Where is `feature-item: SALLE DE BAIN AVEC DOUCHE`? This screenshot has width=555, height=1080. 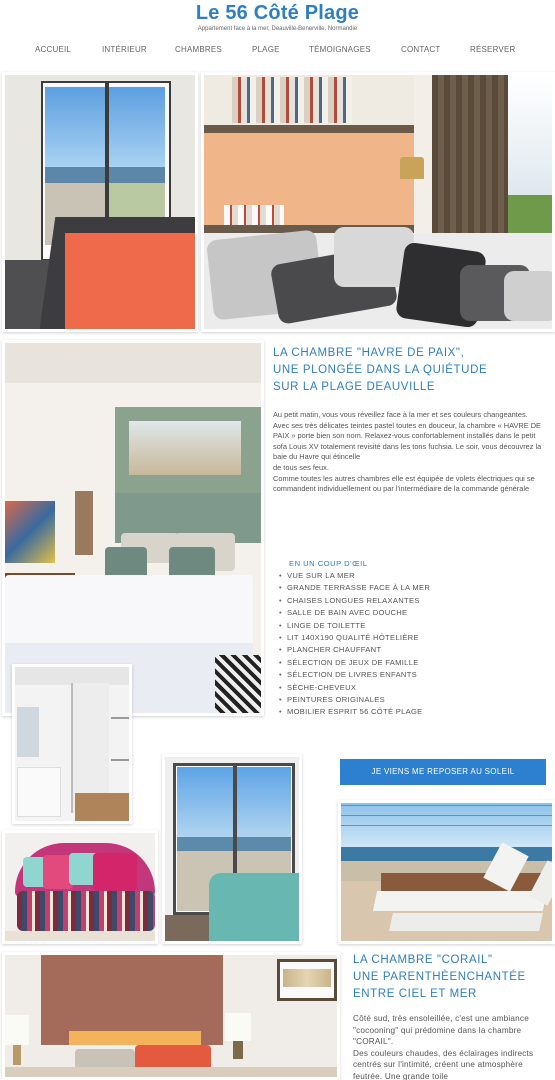
feature-item: SALLE DE BAIN AVEC DOUCHE is located at coordinates (414, 613).